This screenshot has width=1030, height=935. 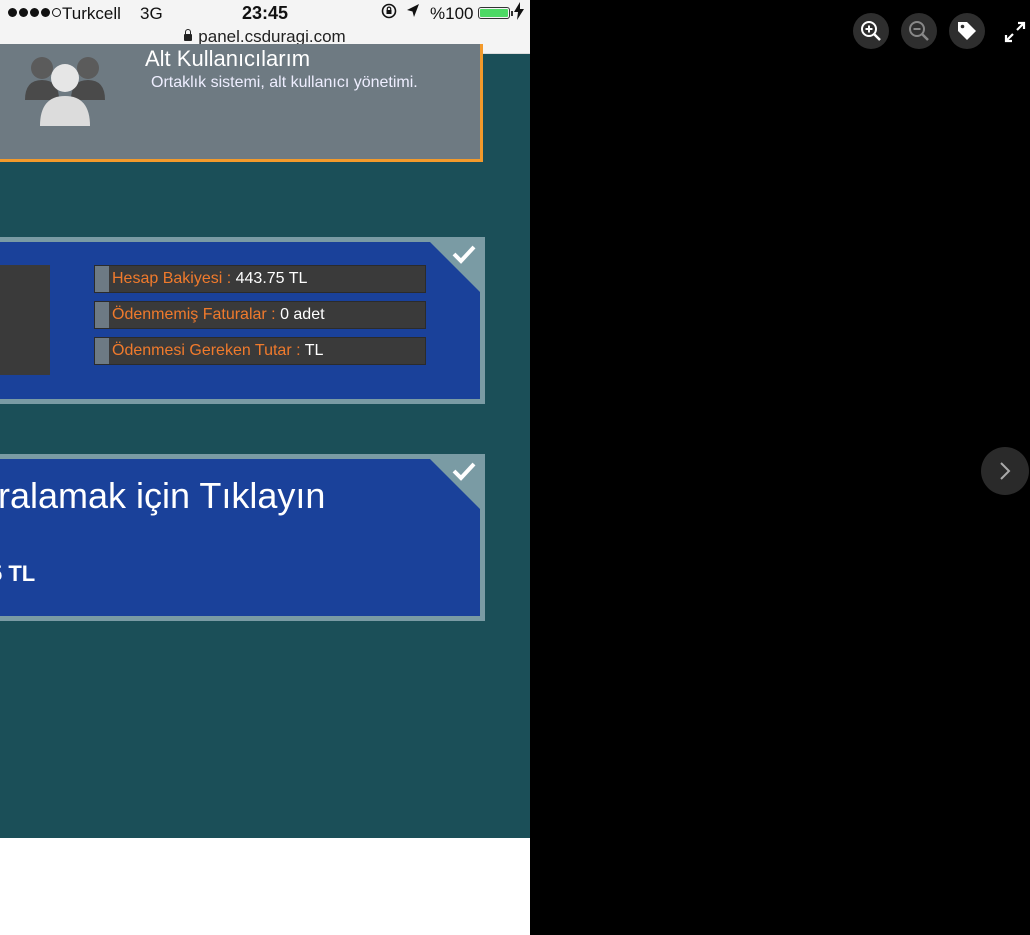 I want to click on unpaid-invoices-row: Ödenmemiş Faturalar : 0 adet, so click(x=260, y=315).